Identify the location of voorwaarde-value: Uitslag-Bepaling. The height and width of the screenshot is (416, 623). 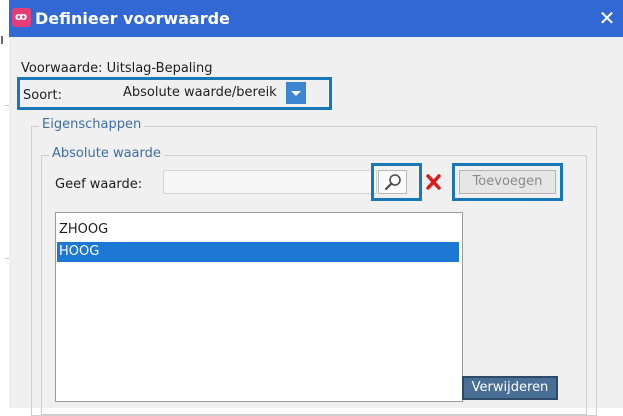
(159, 68).